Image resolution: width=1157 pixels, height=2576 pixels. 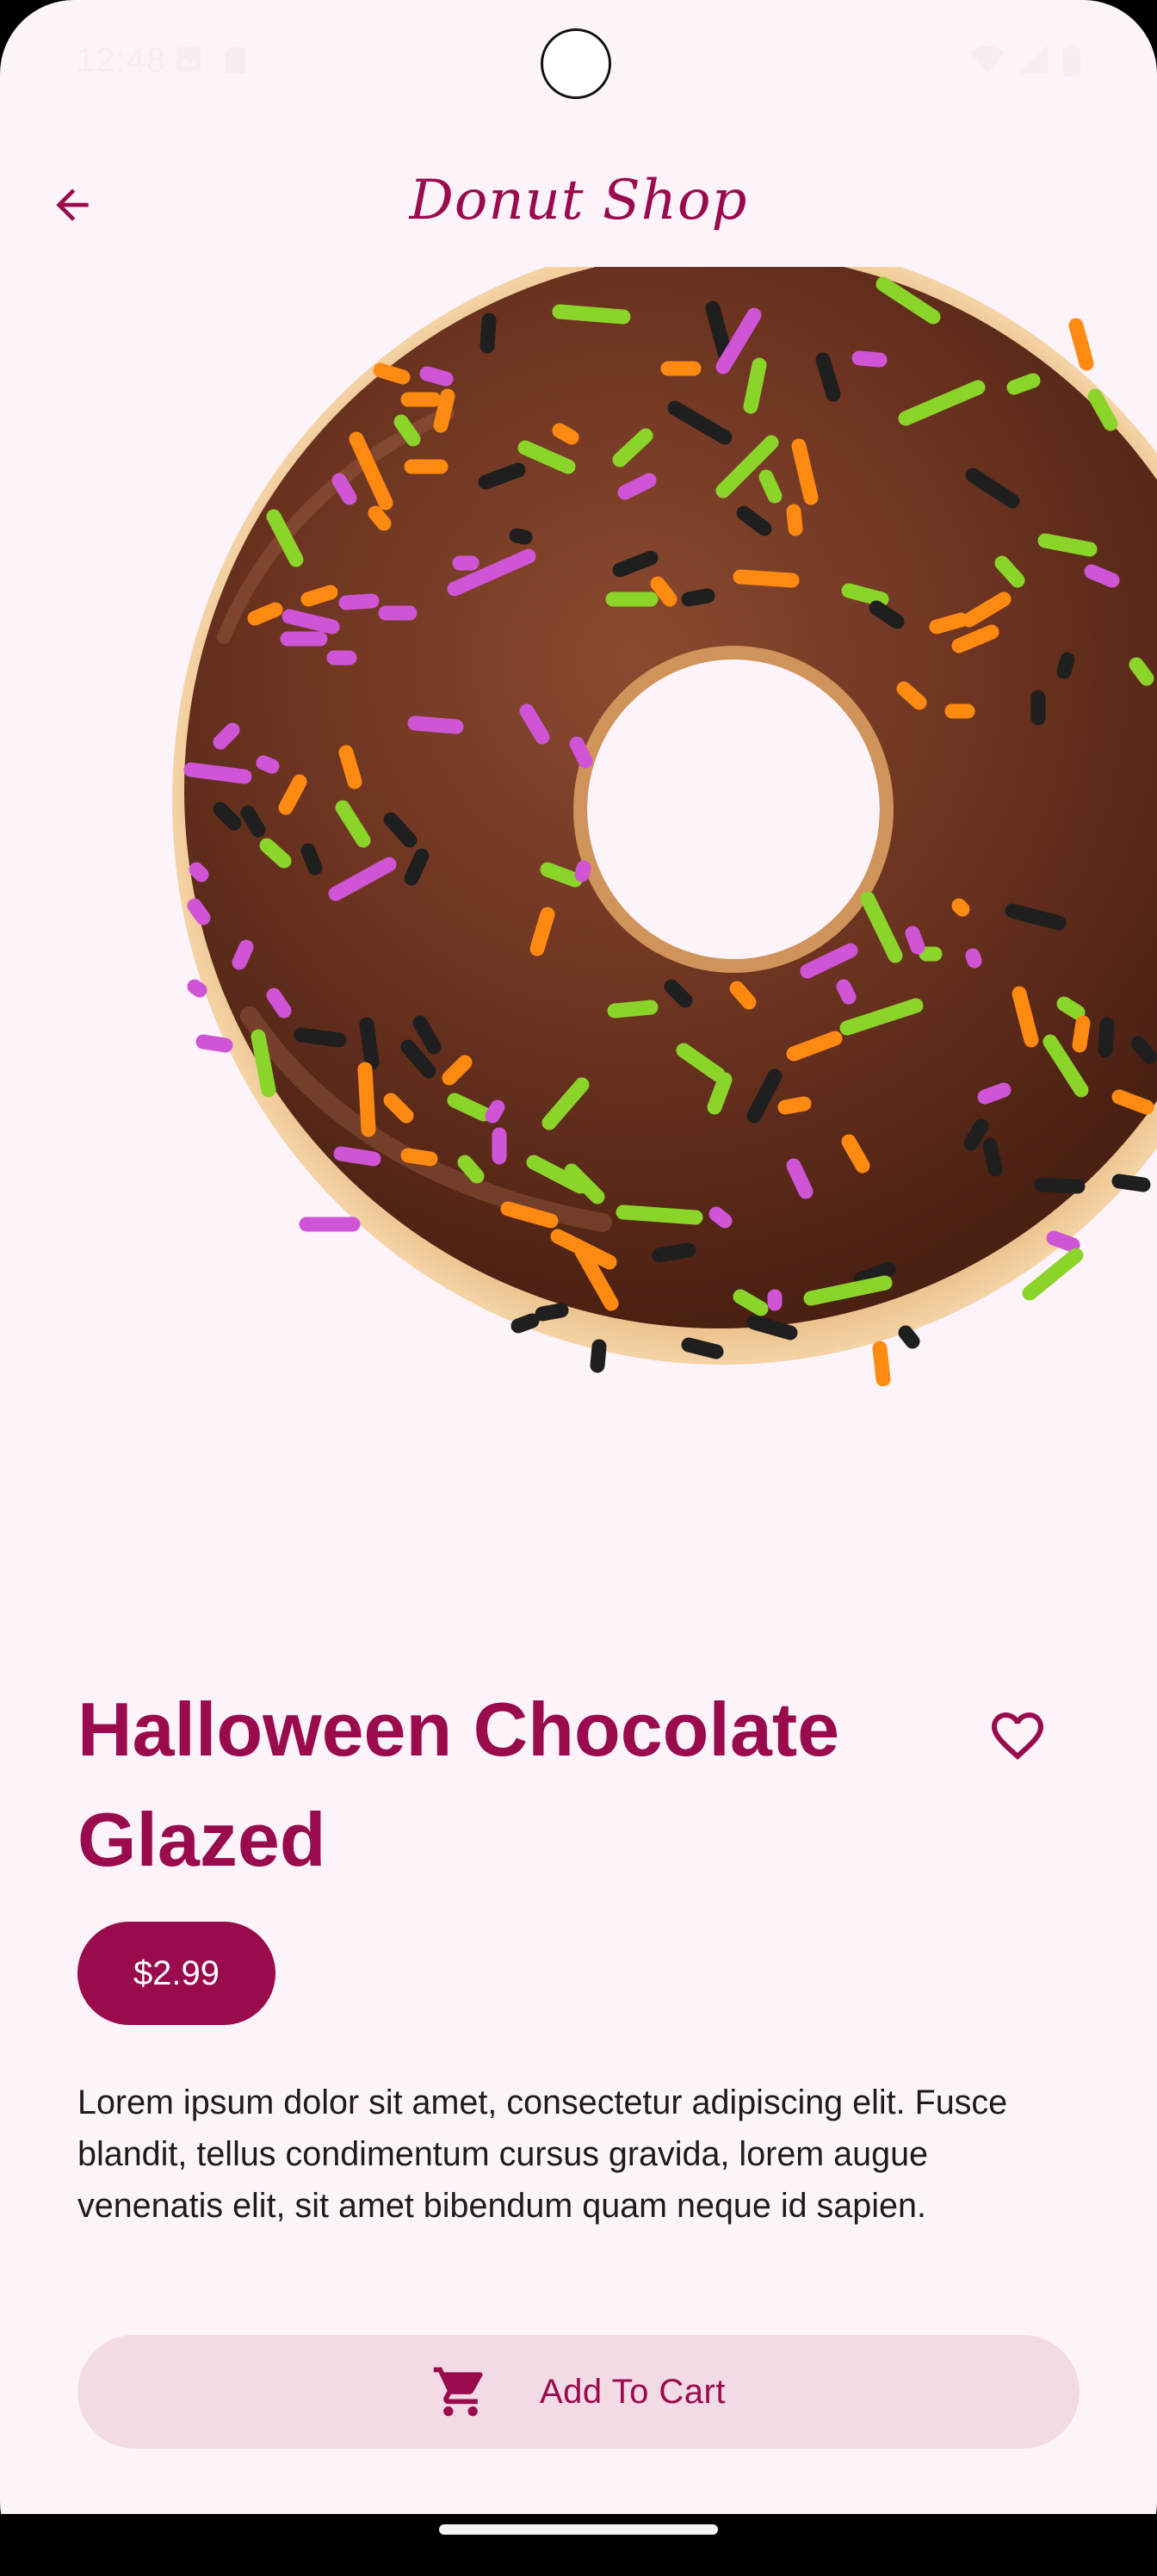 What do you see at coordinates (1071, 61) in the screenshot?
I see `battery-icon` at bounding box center [1071, 61].